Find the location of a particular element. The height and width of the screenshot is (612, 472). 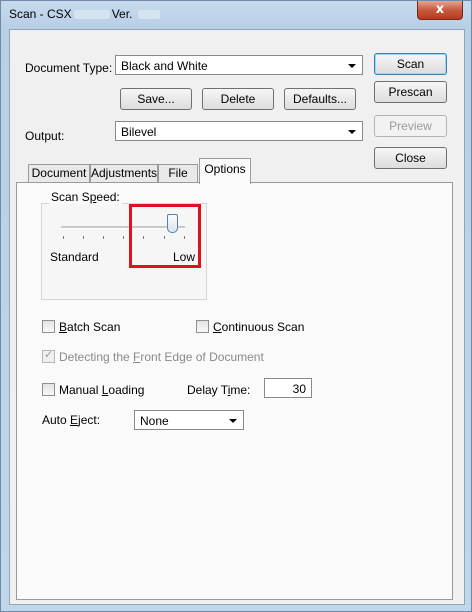

auto-eject-dropdown: None is located at coordinates (189, 420).